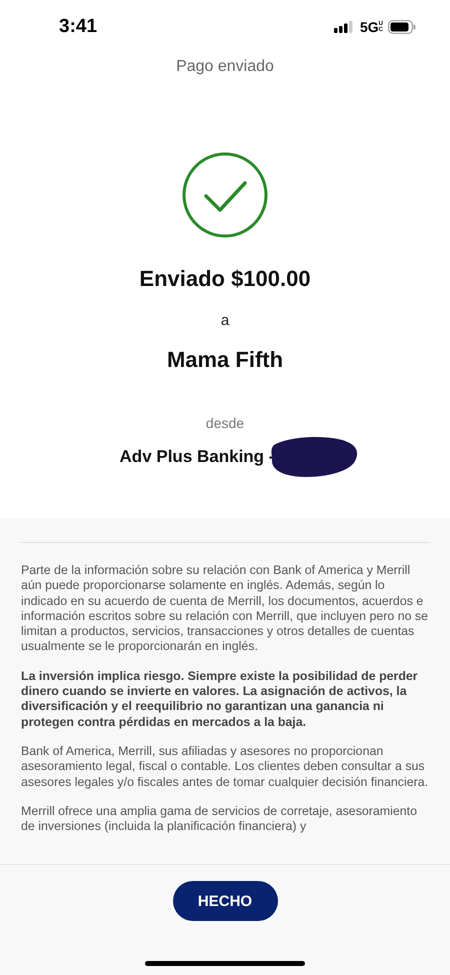  What do you see at coordinates (225, 901) in the screenshot?
I see `done-button: HECHO` at bounding box center [225, 901].